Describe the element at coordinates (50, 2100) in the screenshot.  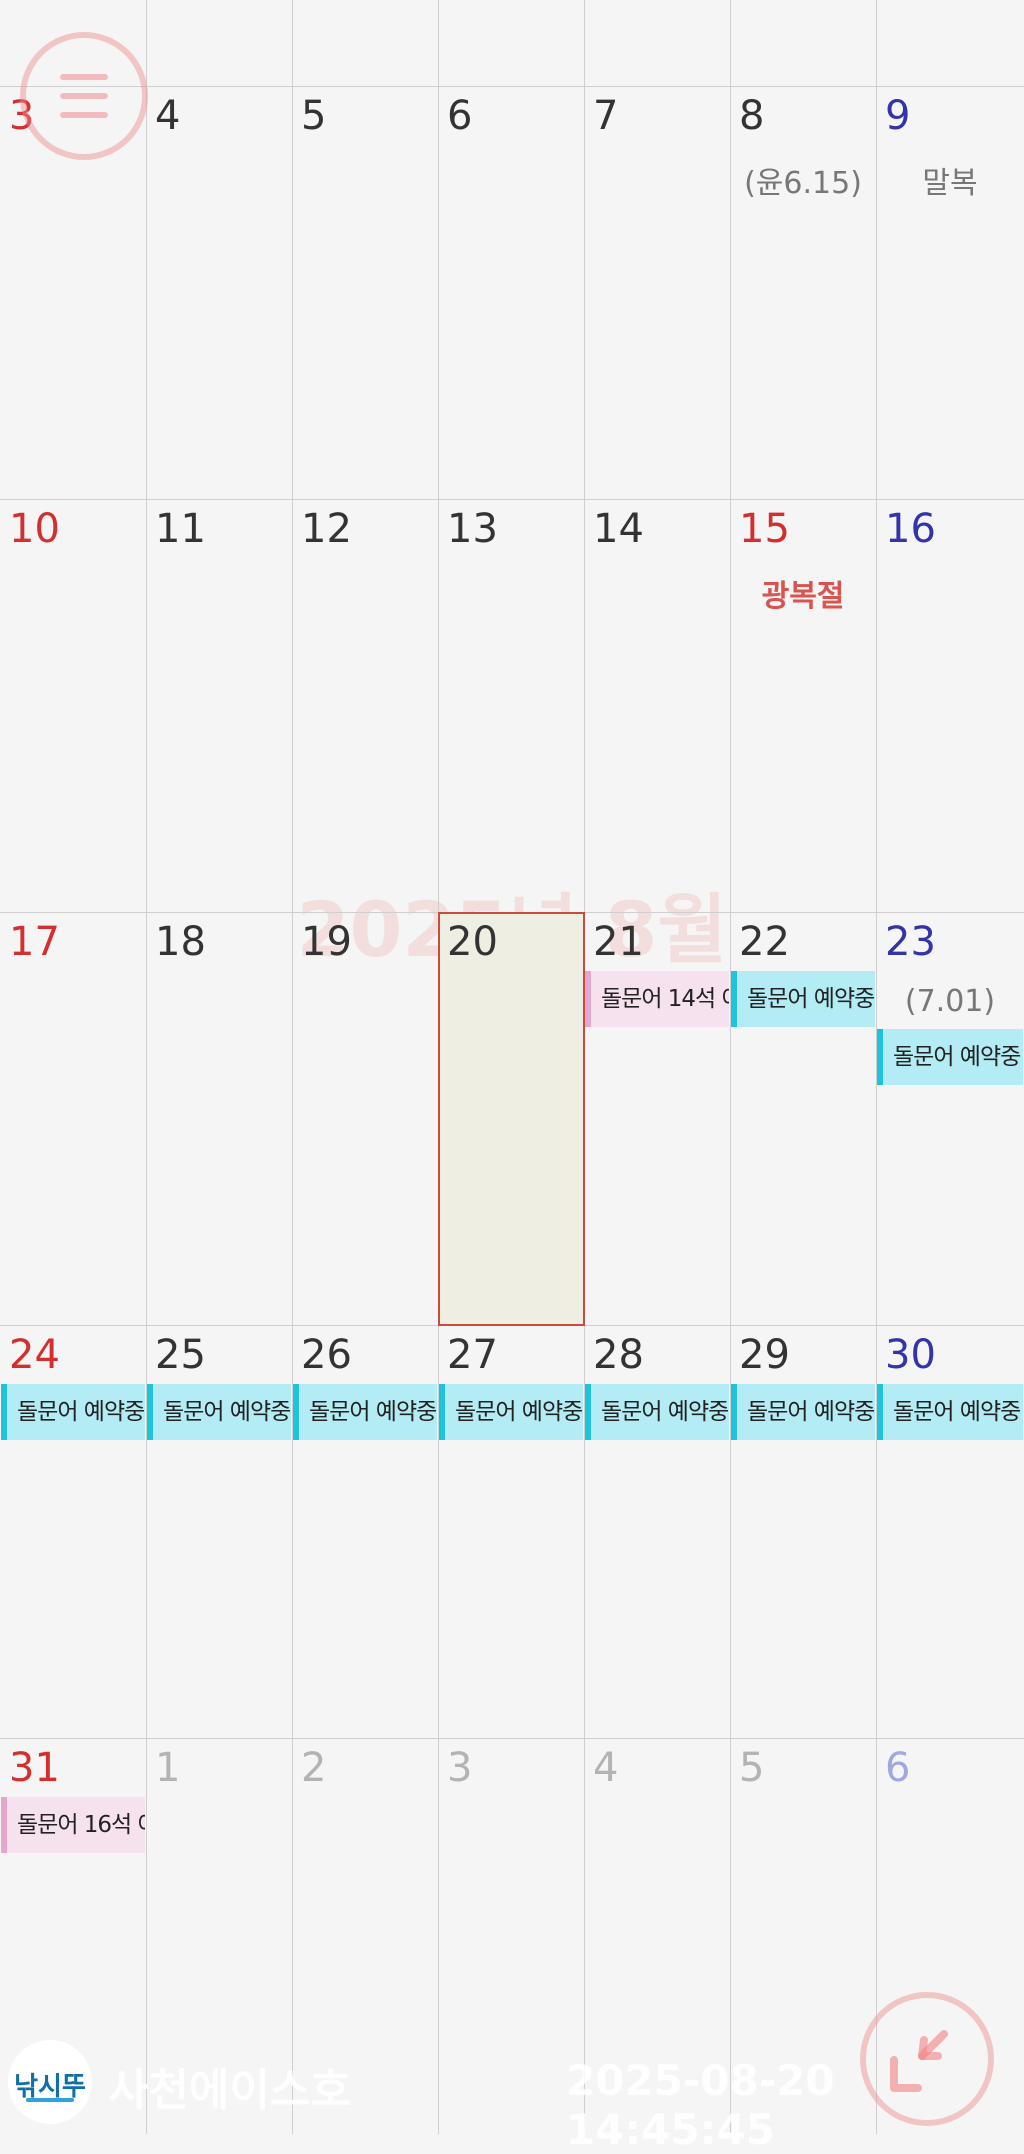
I see `wave-icon` at that location.